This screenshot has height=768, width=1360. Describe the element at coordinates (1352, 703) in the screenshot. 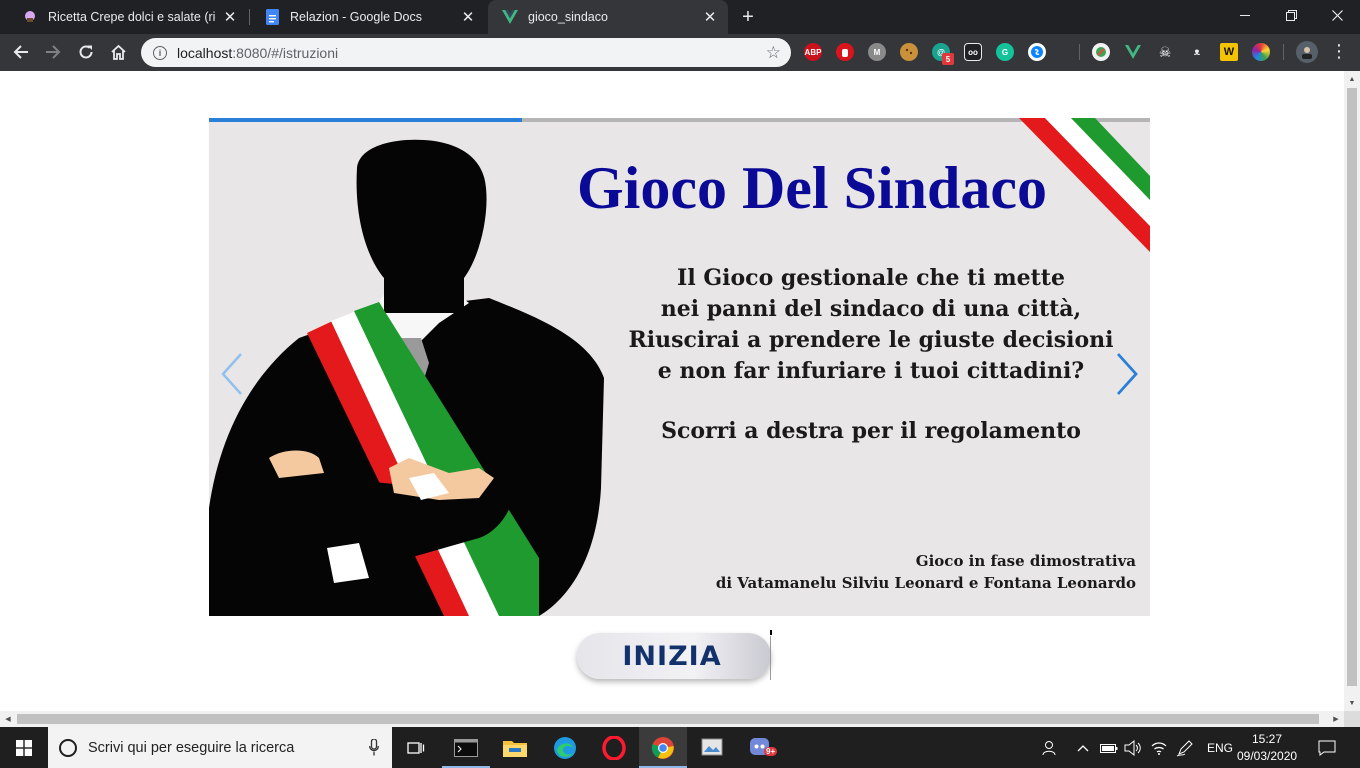

I see `scroll-down-arrow-icon: ▼` at that location.